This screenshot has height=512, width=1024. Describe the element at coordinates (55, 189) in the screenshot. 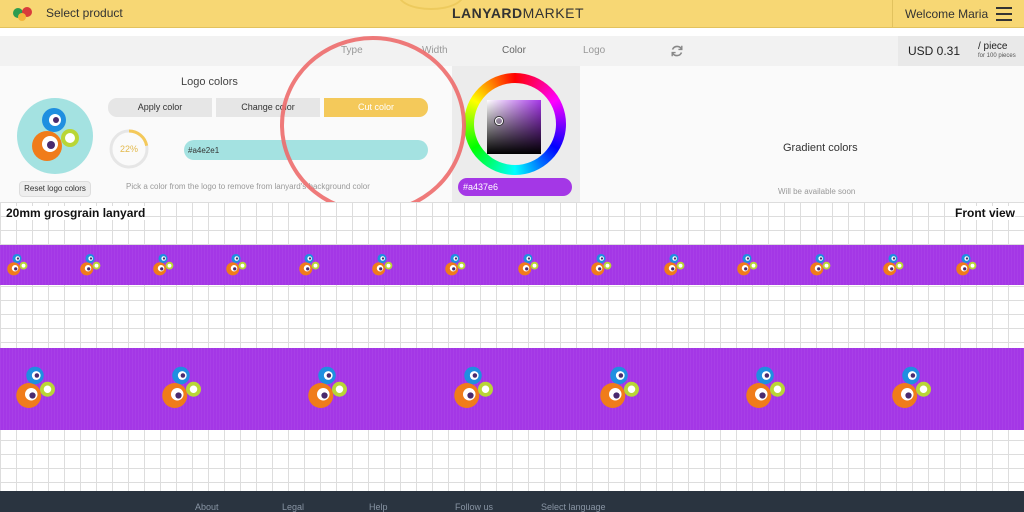

I see `reset-logo-colors-button: Reset logo colors` at that location.